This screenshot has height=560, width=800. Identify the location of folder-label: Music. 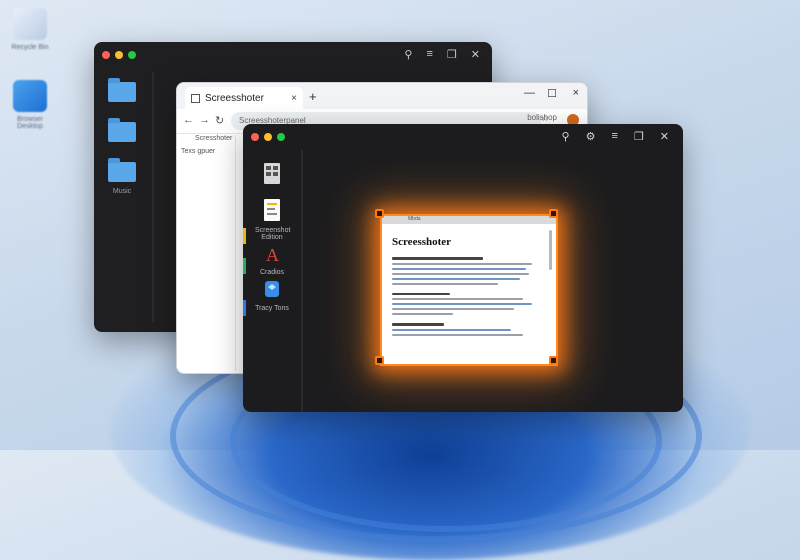
(122, 191).